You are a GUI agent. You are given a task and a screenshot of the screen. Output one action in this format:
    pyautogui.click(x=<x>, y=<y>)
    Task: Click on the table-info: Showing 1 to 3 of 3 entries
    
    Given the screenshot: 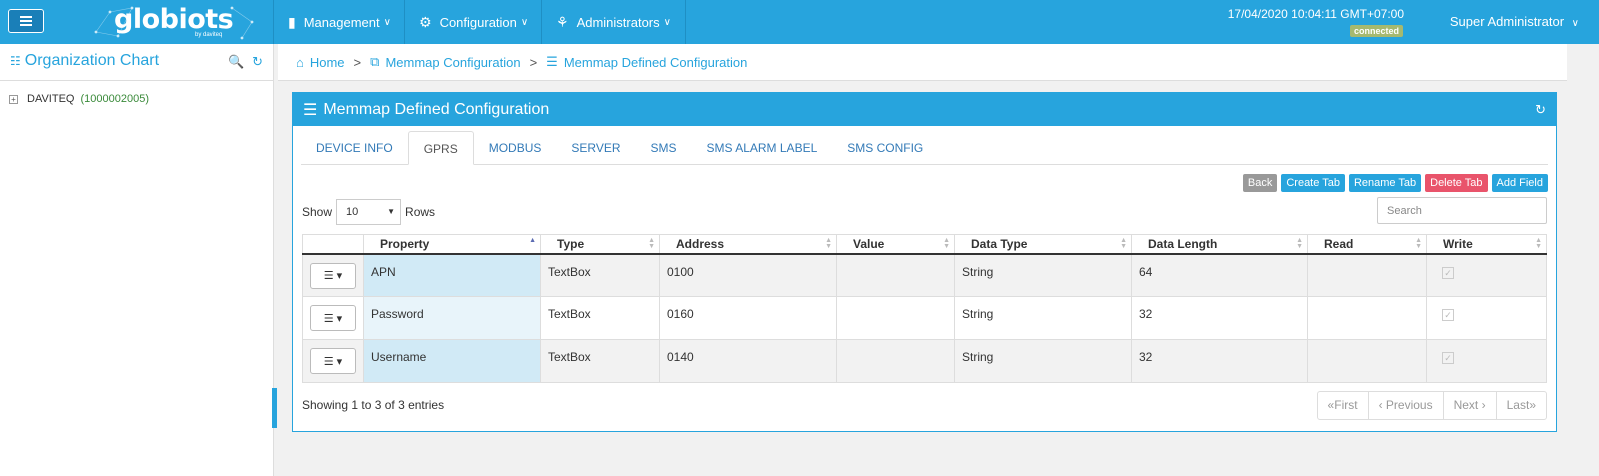 What is the action you would take?
    pyautogui.click(x=373, y=405)
    